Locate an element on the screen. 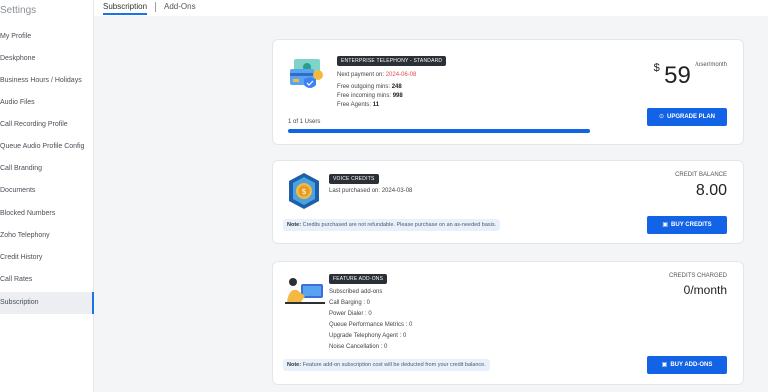 Image resolution: width=768 pixels, height=392 pixels. buy-add-ons-button: ▣ BUY ADD-ONS is located at coordinates (687, 365).